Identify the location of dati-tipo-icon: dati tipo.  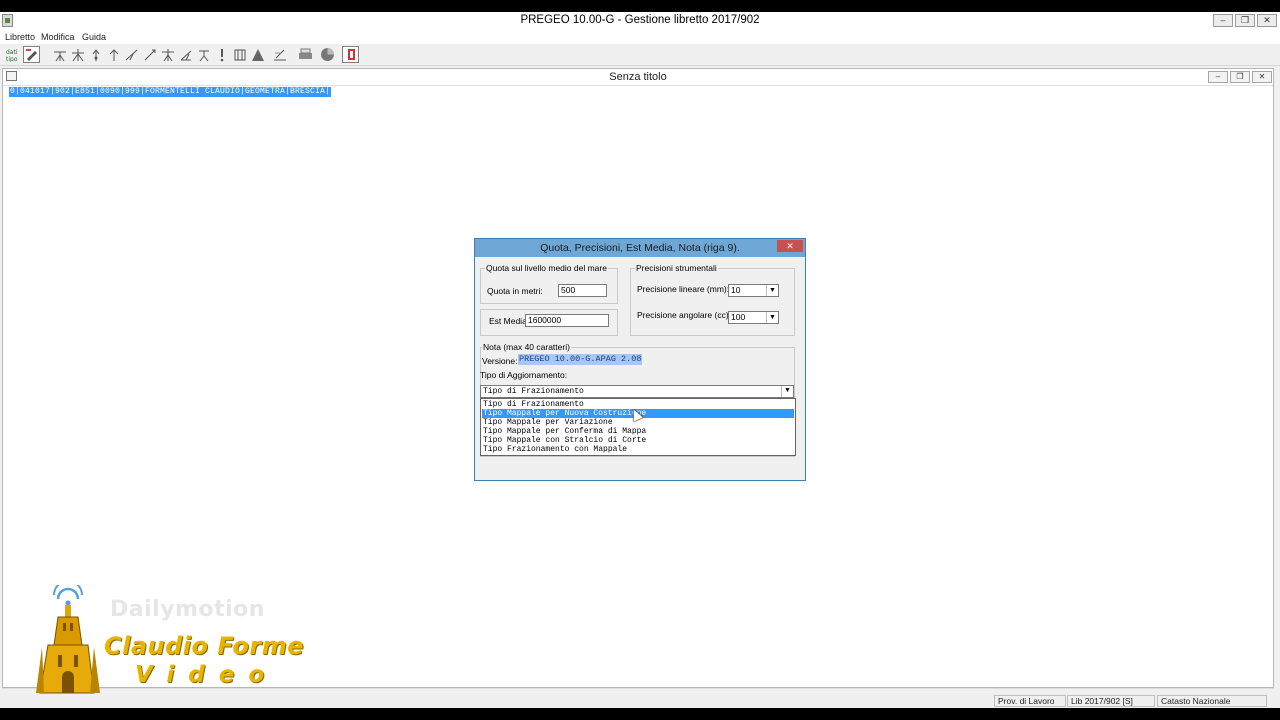
(12, 54).